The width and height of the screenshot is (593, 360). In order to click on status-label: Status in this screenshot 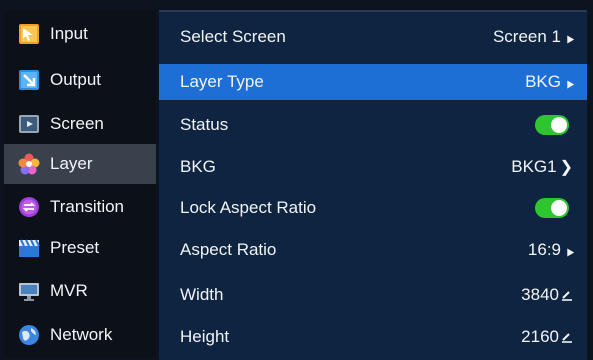, I will do `click(204, 124)`.